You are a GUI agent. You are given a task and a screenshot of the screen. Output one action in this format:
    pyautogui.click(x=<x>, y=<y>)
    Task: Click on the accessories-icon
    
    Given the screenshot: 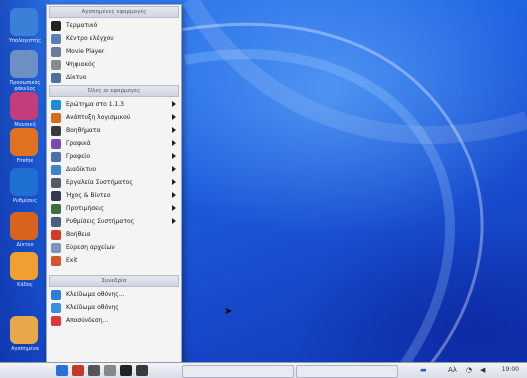 What is the action you would take?
    pyautogui.click(x=56, y=130)
    